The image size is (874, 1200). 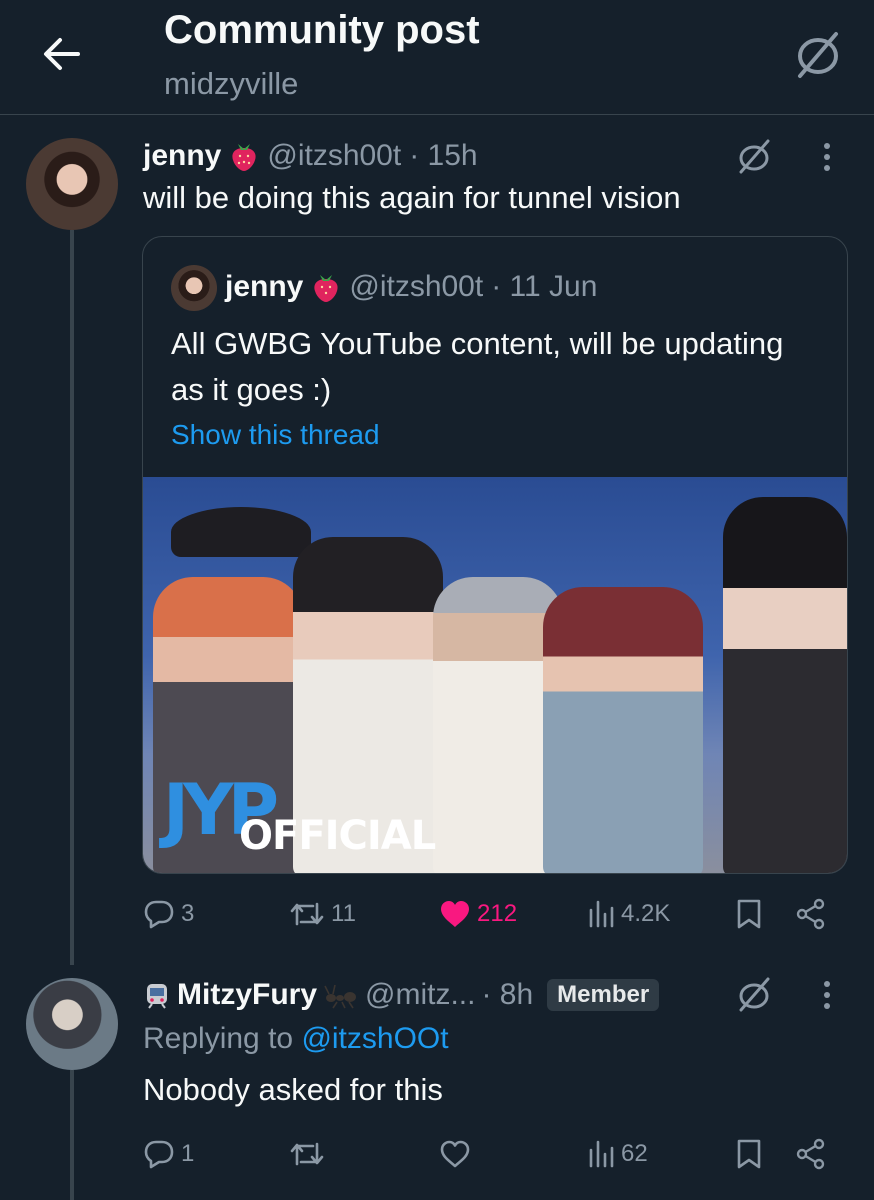 I want to click on views-button: 4.2K, so click(x=628, y=914).